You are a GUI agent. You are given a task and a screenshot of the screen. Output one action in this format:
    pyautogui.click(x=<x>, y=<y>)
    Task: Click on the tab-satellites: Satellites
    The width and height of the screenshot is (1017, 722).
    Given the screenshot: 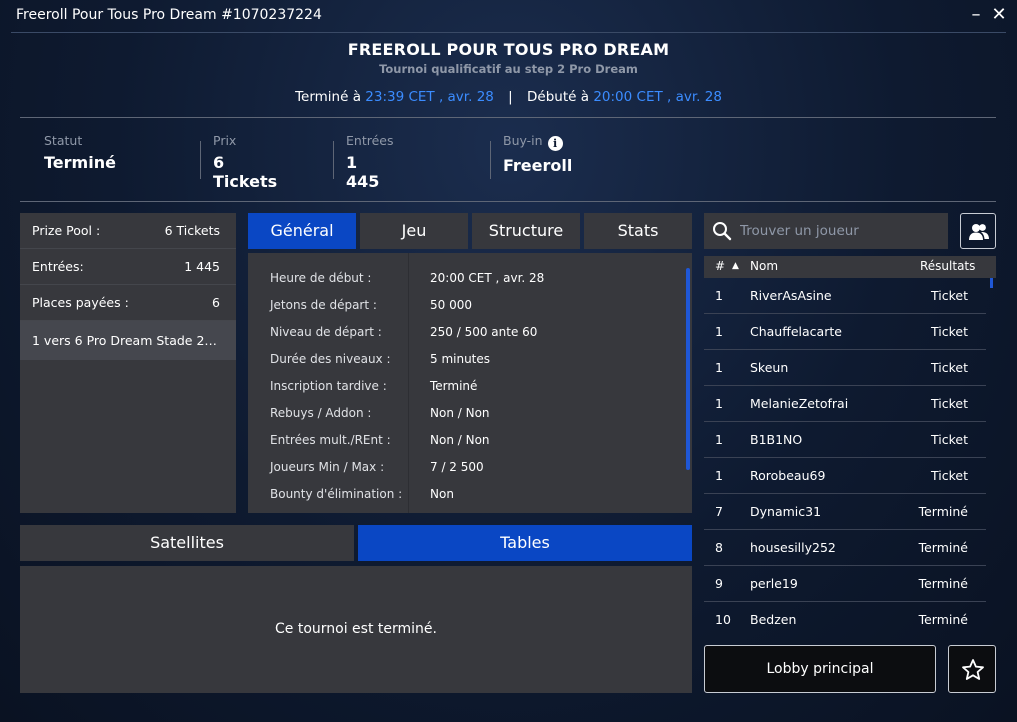 What is the action you would take?
    pyautogui.click(x=187, y=543)
    